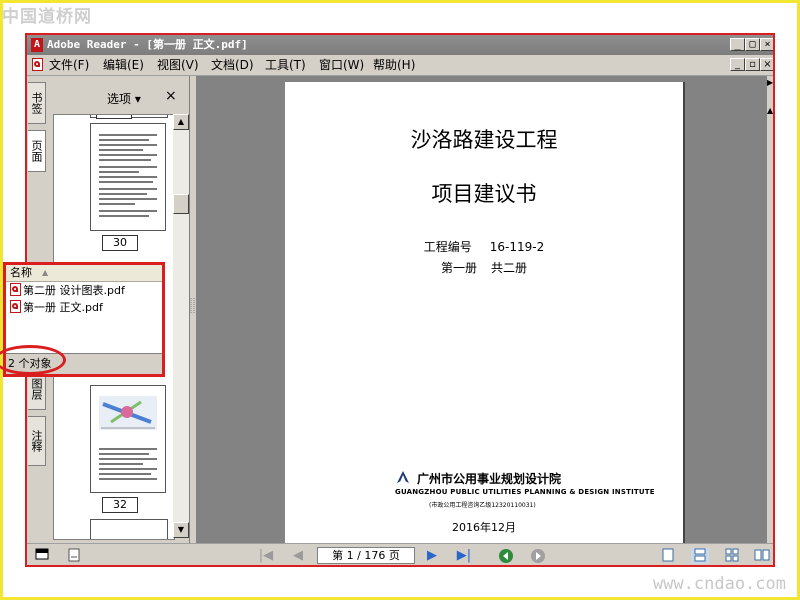 This screenshot has height=600, width=800. I want to click on project-number: 16-119-2, so click(517, 247).